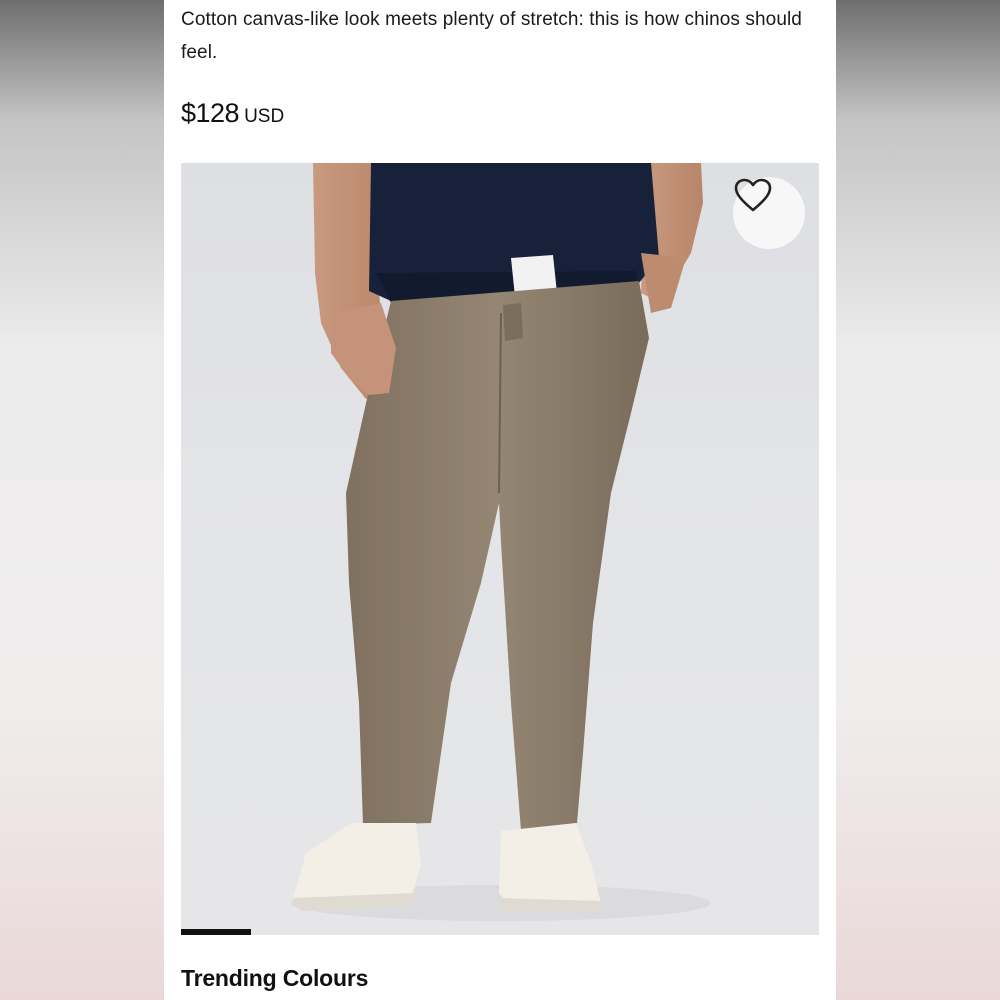  What do you see at coordinates (264, 116) in the screenshot?
I see `price-currency: USD` at bounding box center [264, 116].